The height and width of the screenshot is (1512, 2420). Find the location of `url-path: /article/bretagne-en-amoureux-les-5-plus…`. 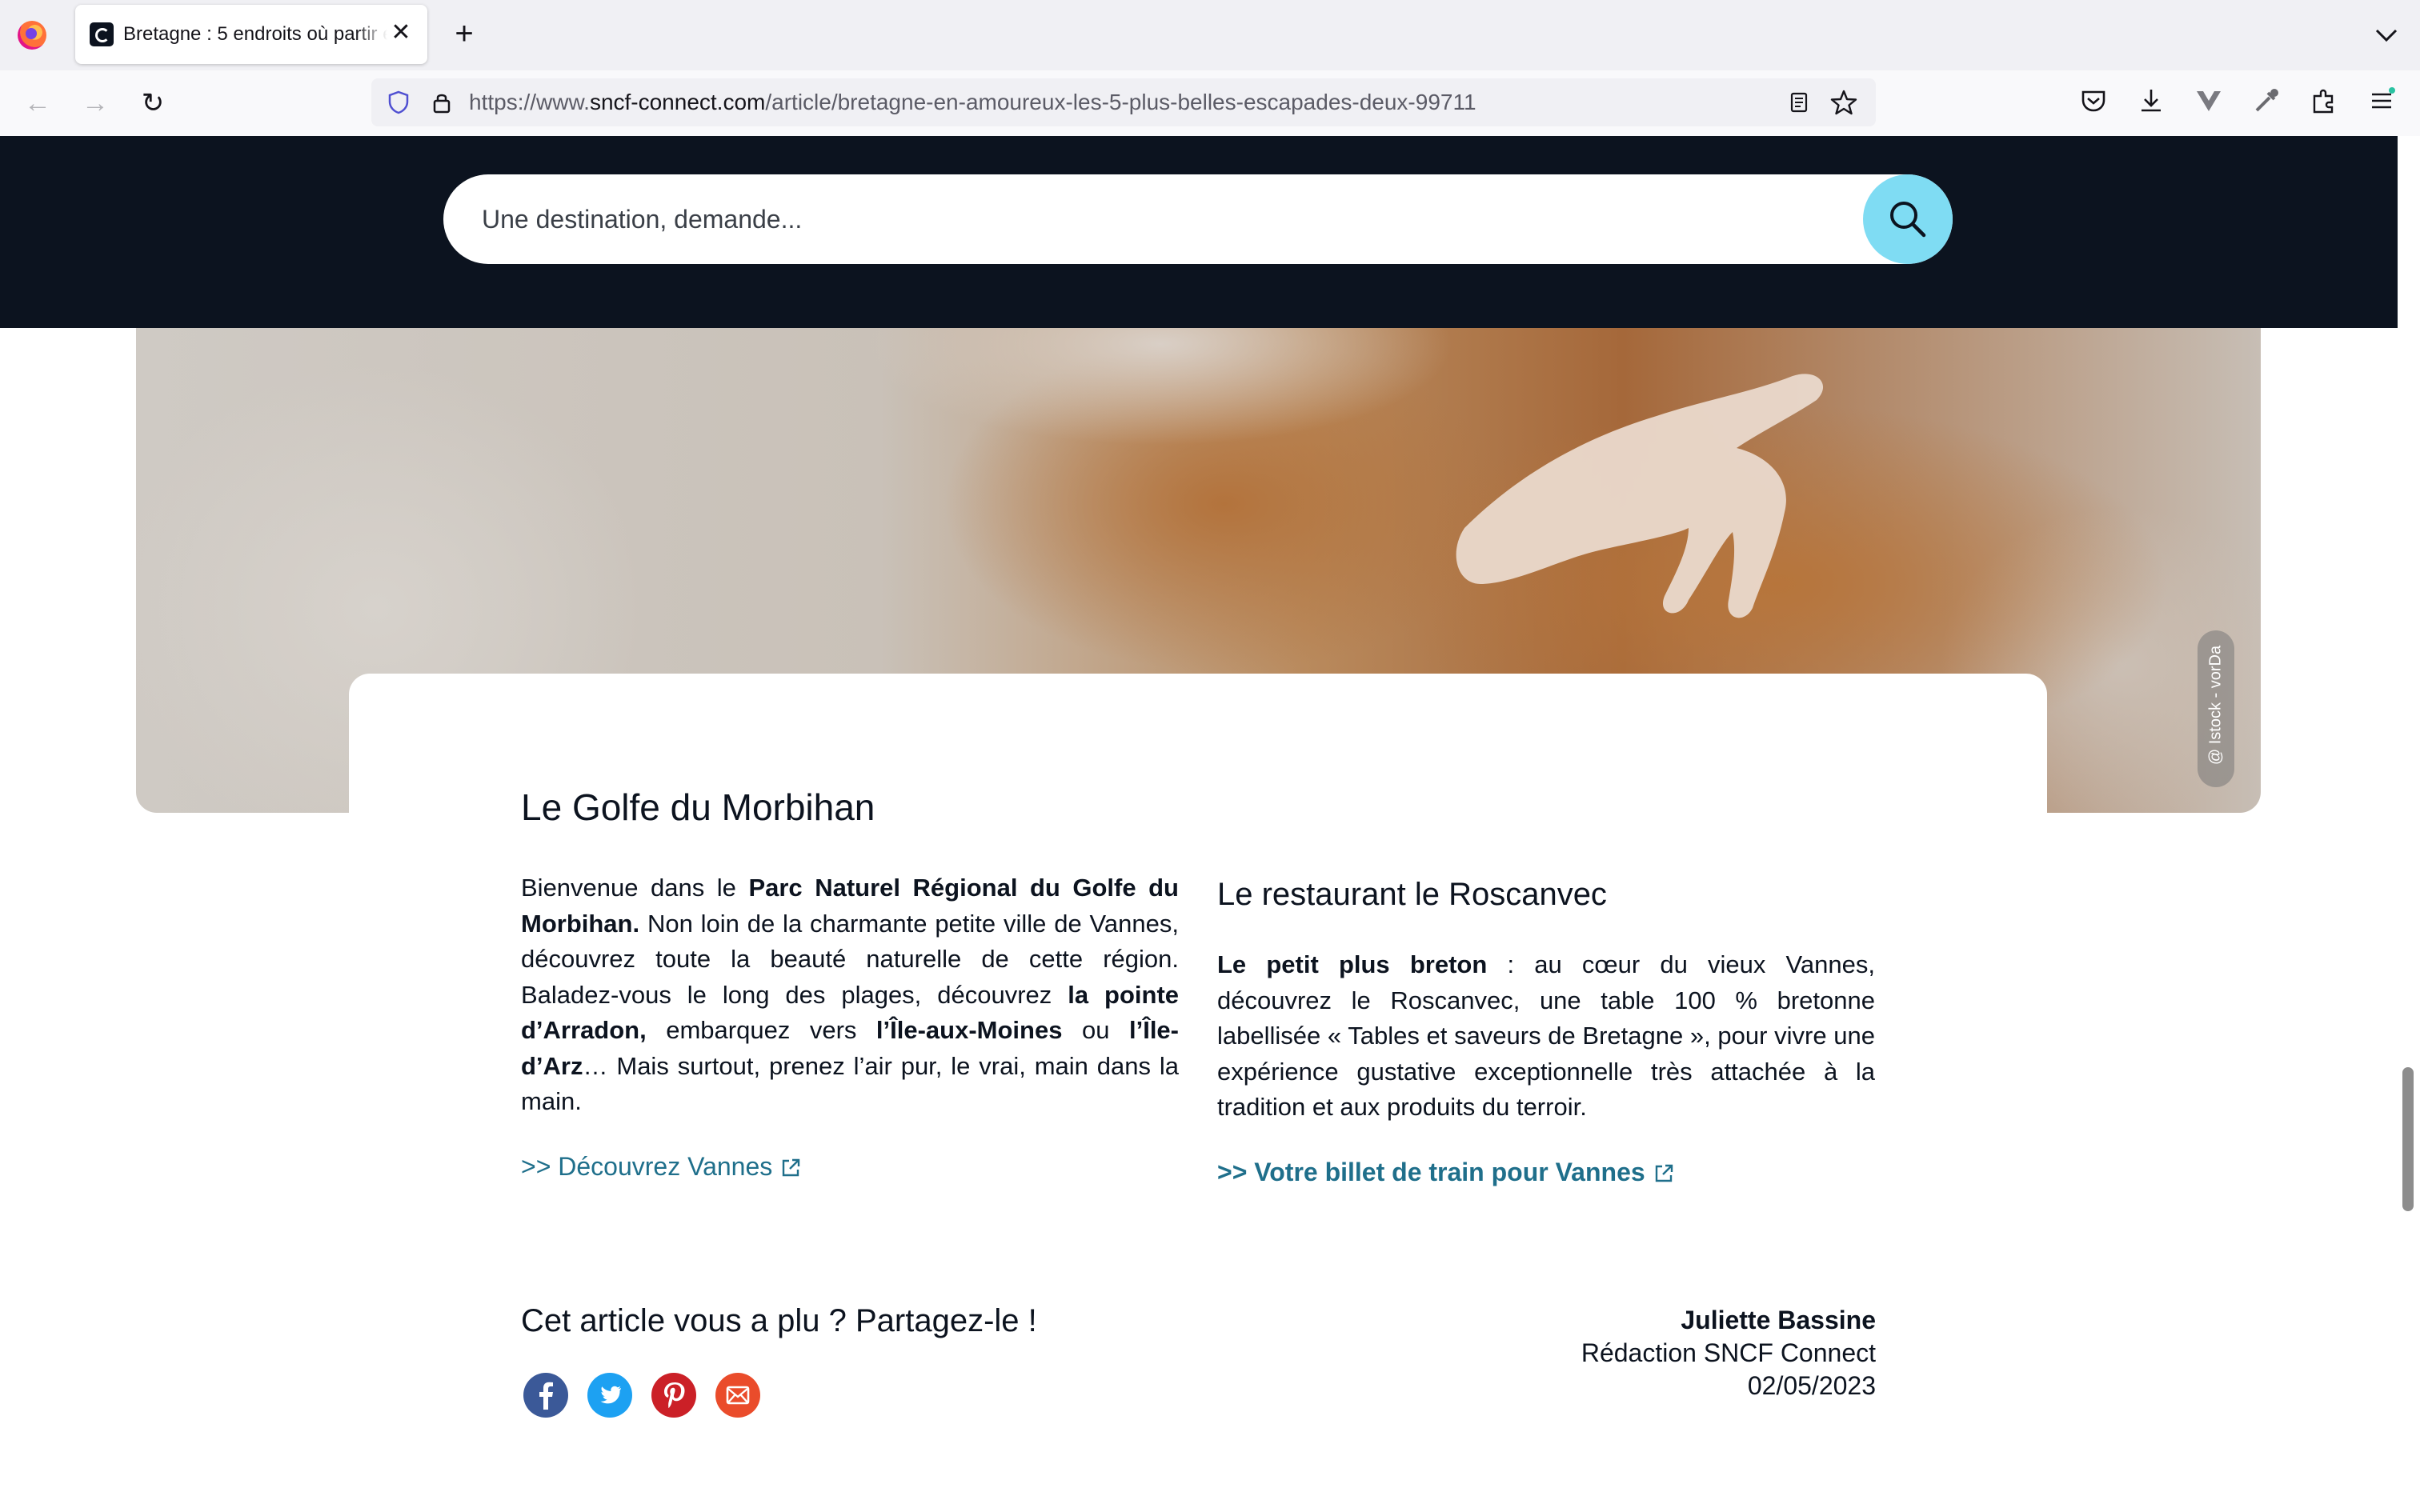

url-path: /article/bretagne-en-amoureux-les-5-plus… is located at coordinates (1120, 102).